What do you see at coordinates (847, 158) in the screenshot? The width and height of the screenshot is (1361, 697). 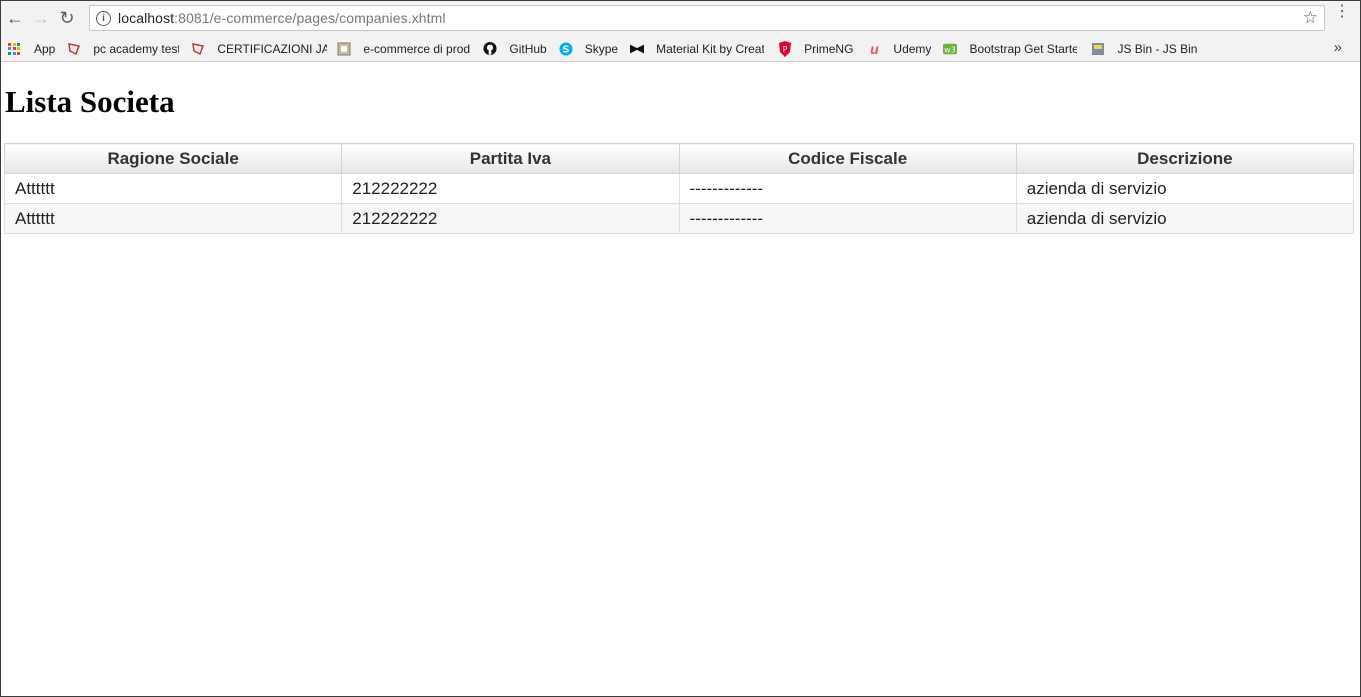 I see `column-header-codice-fiscale: Codice Fiscale` at bounding box center [847, 158].